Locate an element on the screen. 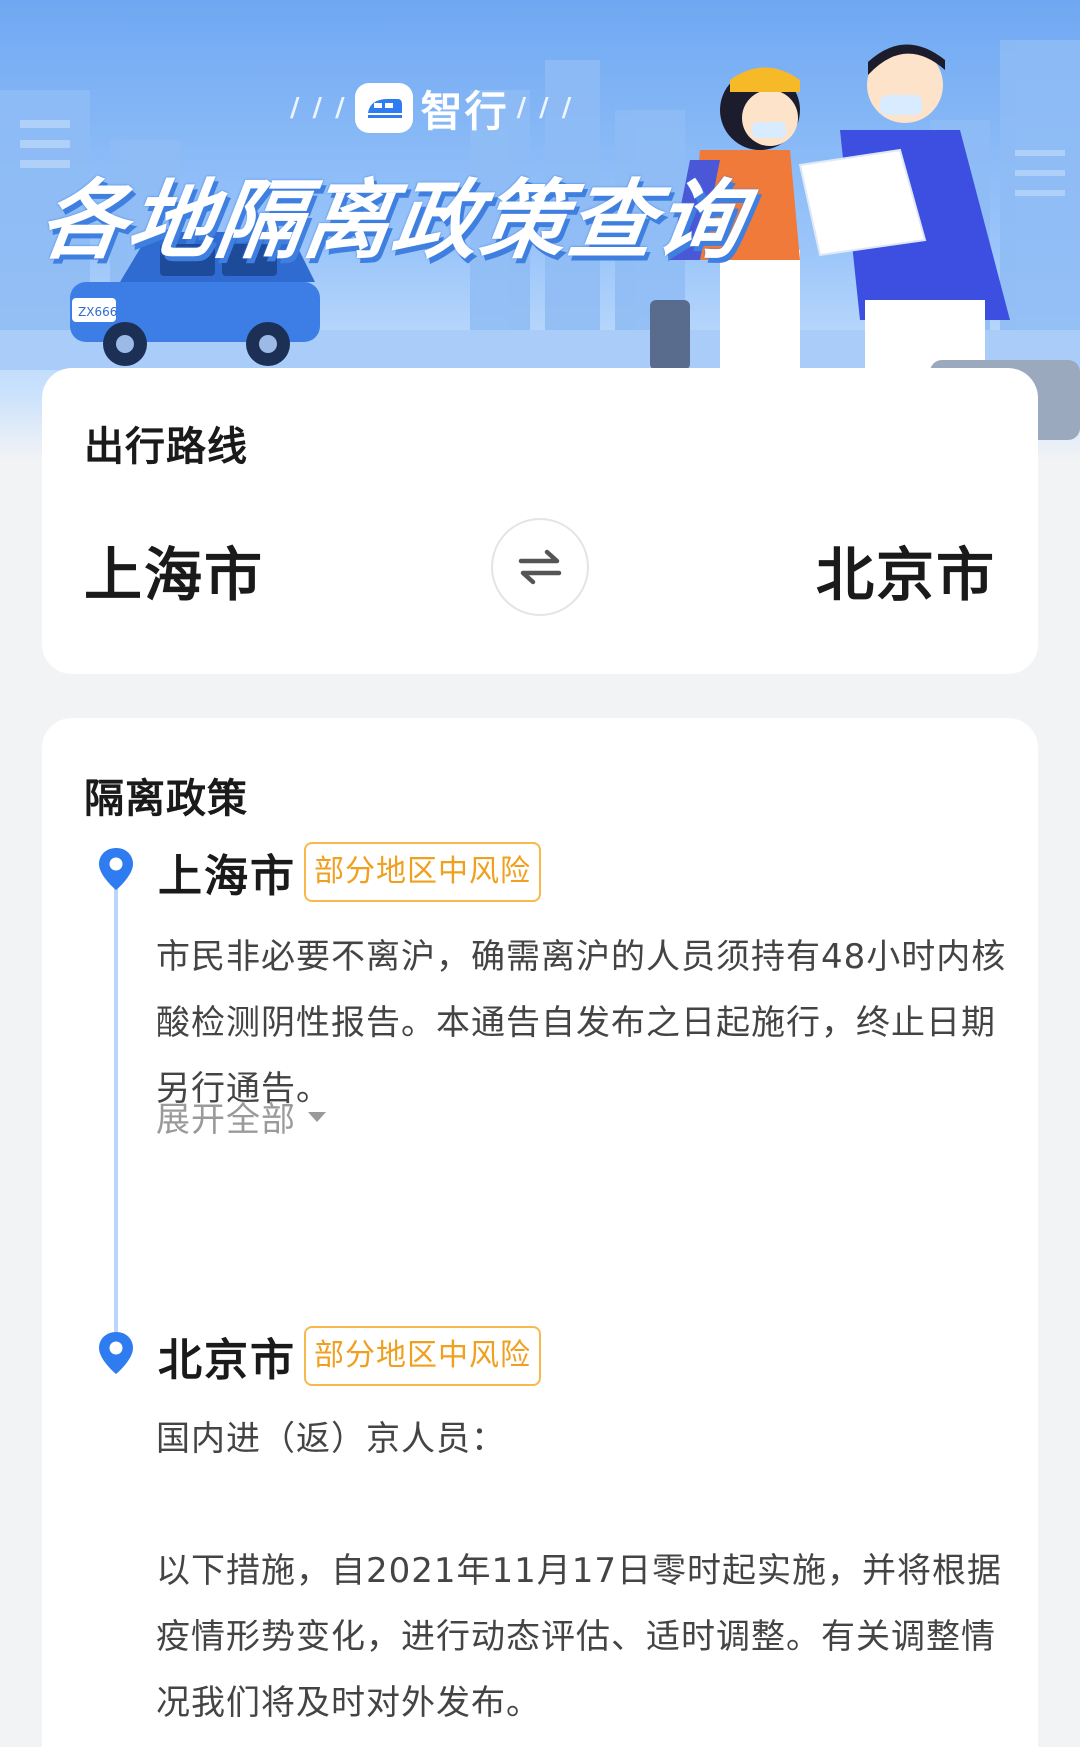  expand-all-link: 展开全部 is located at coordinates (242, 1116).